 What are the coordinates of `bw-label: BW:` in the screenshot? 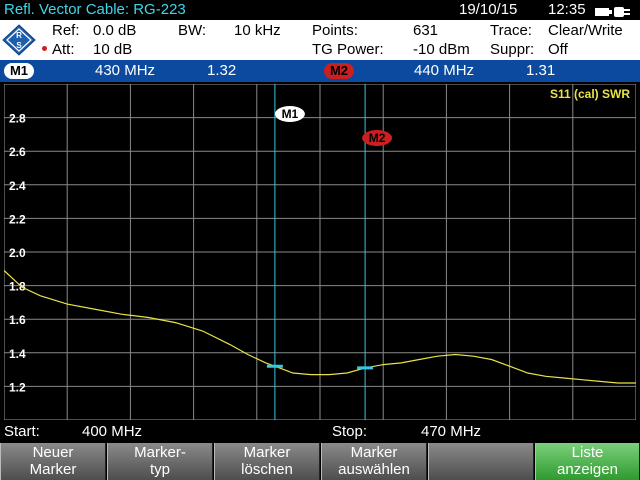 It's located at (192, 30).